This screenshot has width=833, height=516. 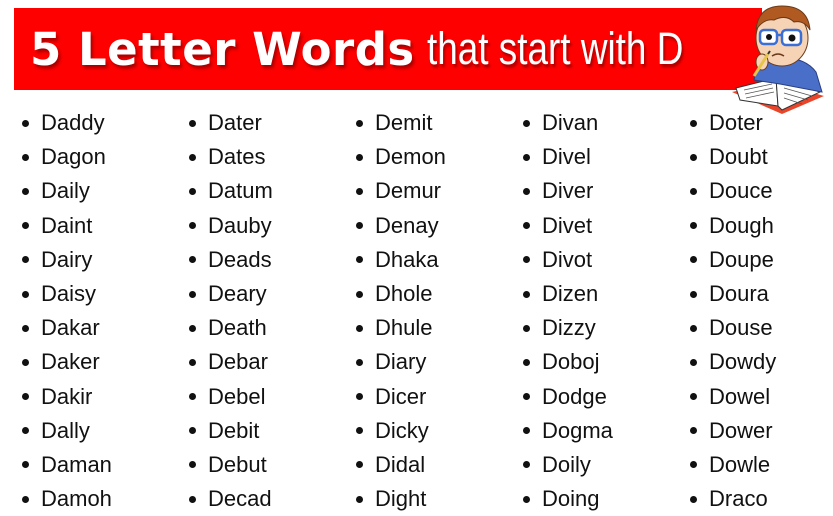 I want to click on word-text: Dater, so click(x=235, y=123).